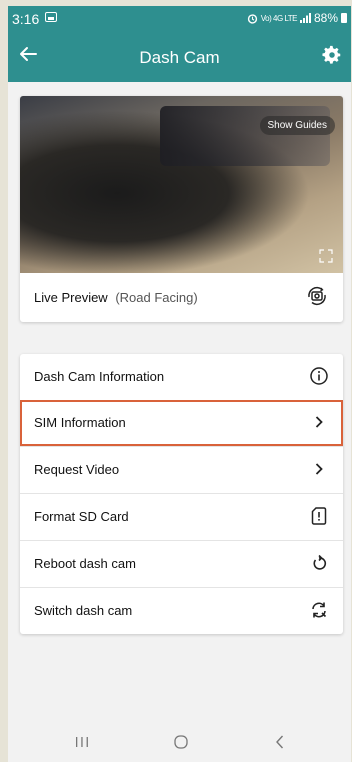 This screenshot has height=762, width=352. I want to click on camera-facing-text: (Road Facing), so click(156, 297).